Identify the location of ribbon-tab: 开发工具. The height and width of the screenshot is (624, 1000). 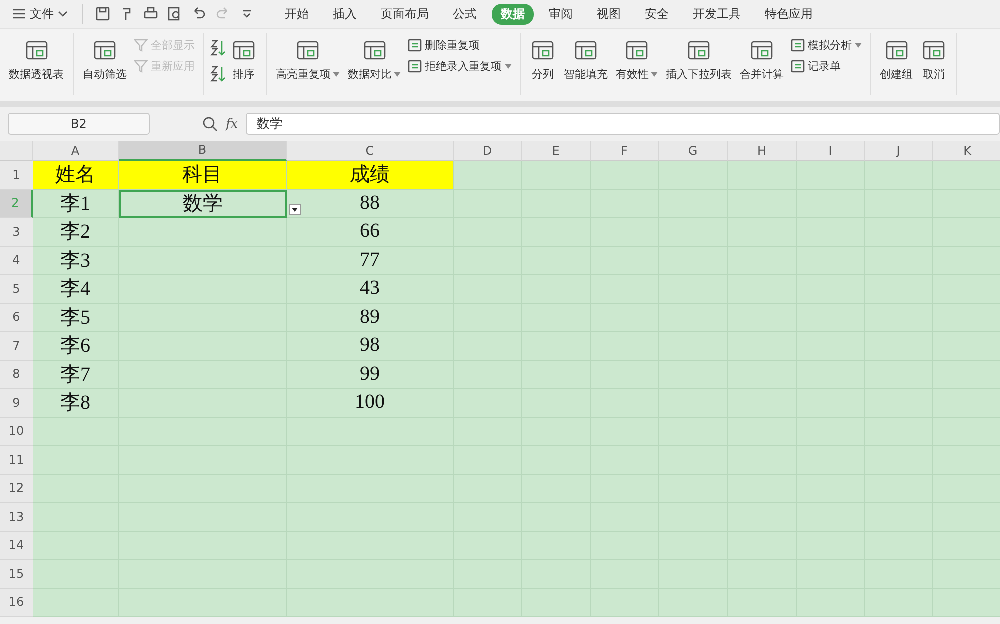
(717, 14).